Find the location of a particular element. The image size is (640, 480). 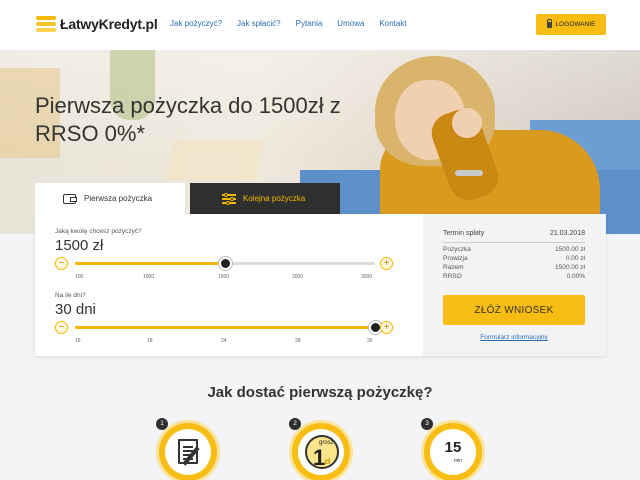

coins-stack-icon is located at coordinates (46, 24).